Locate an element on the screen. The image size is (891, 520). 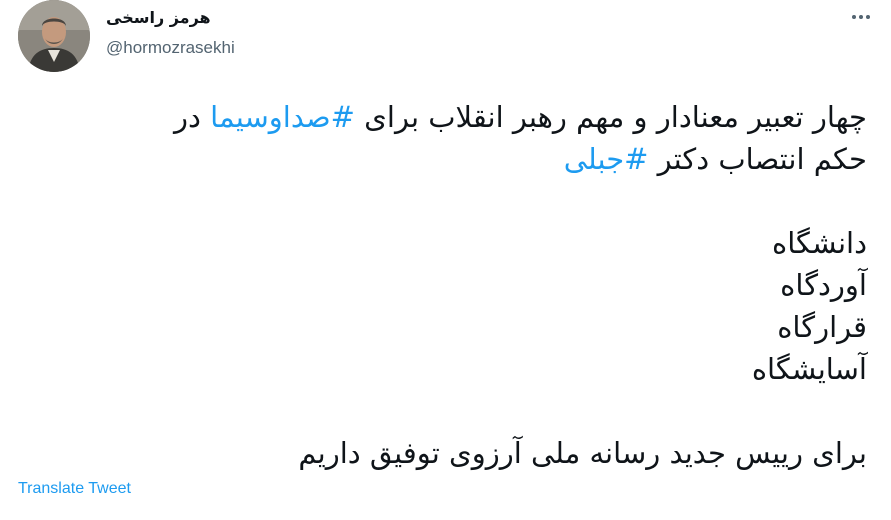
translate-tweet-link: Translate Tweet is located at coordinates (74, 489).